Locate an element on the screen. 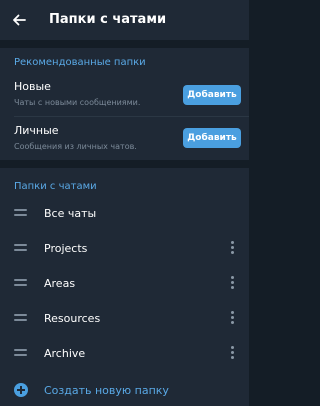 The height and width of the screenshot is (406, 320). page-title: Папки с чатами is located at coordinates (108, 19).